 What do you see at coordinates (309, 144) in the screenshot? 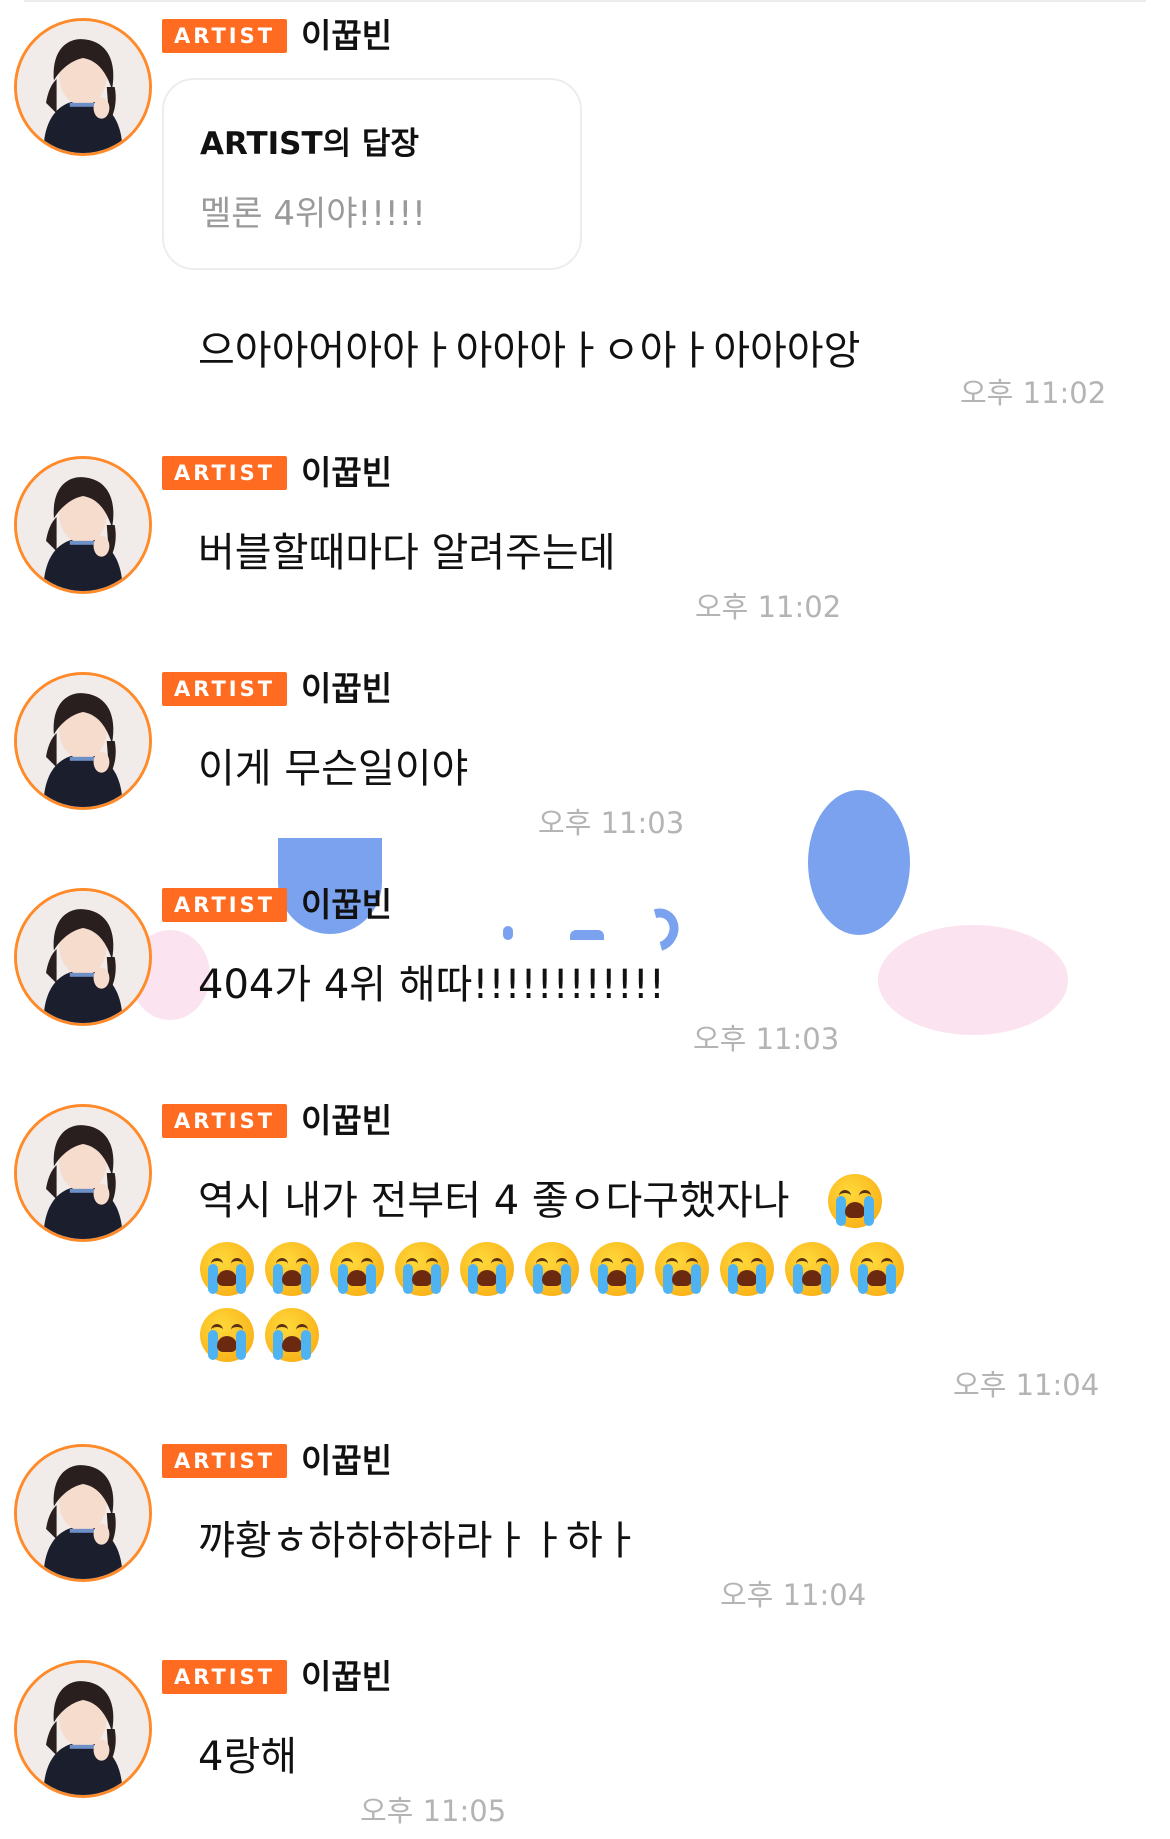
I see `reply-title: ARTIST의 답장` at bounding box center [309, 144].